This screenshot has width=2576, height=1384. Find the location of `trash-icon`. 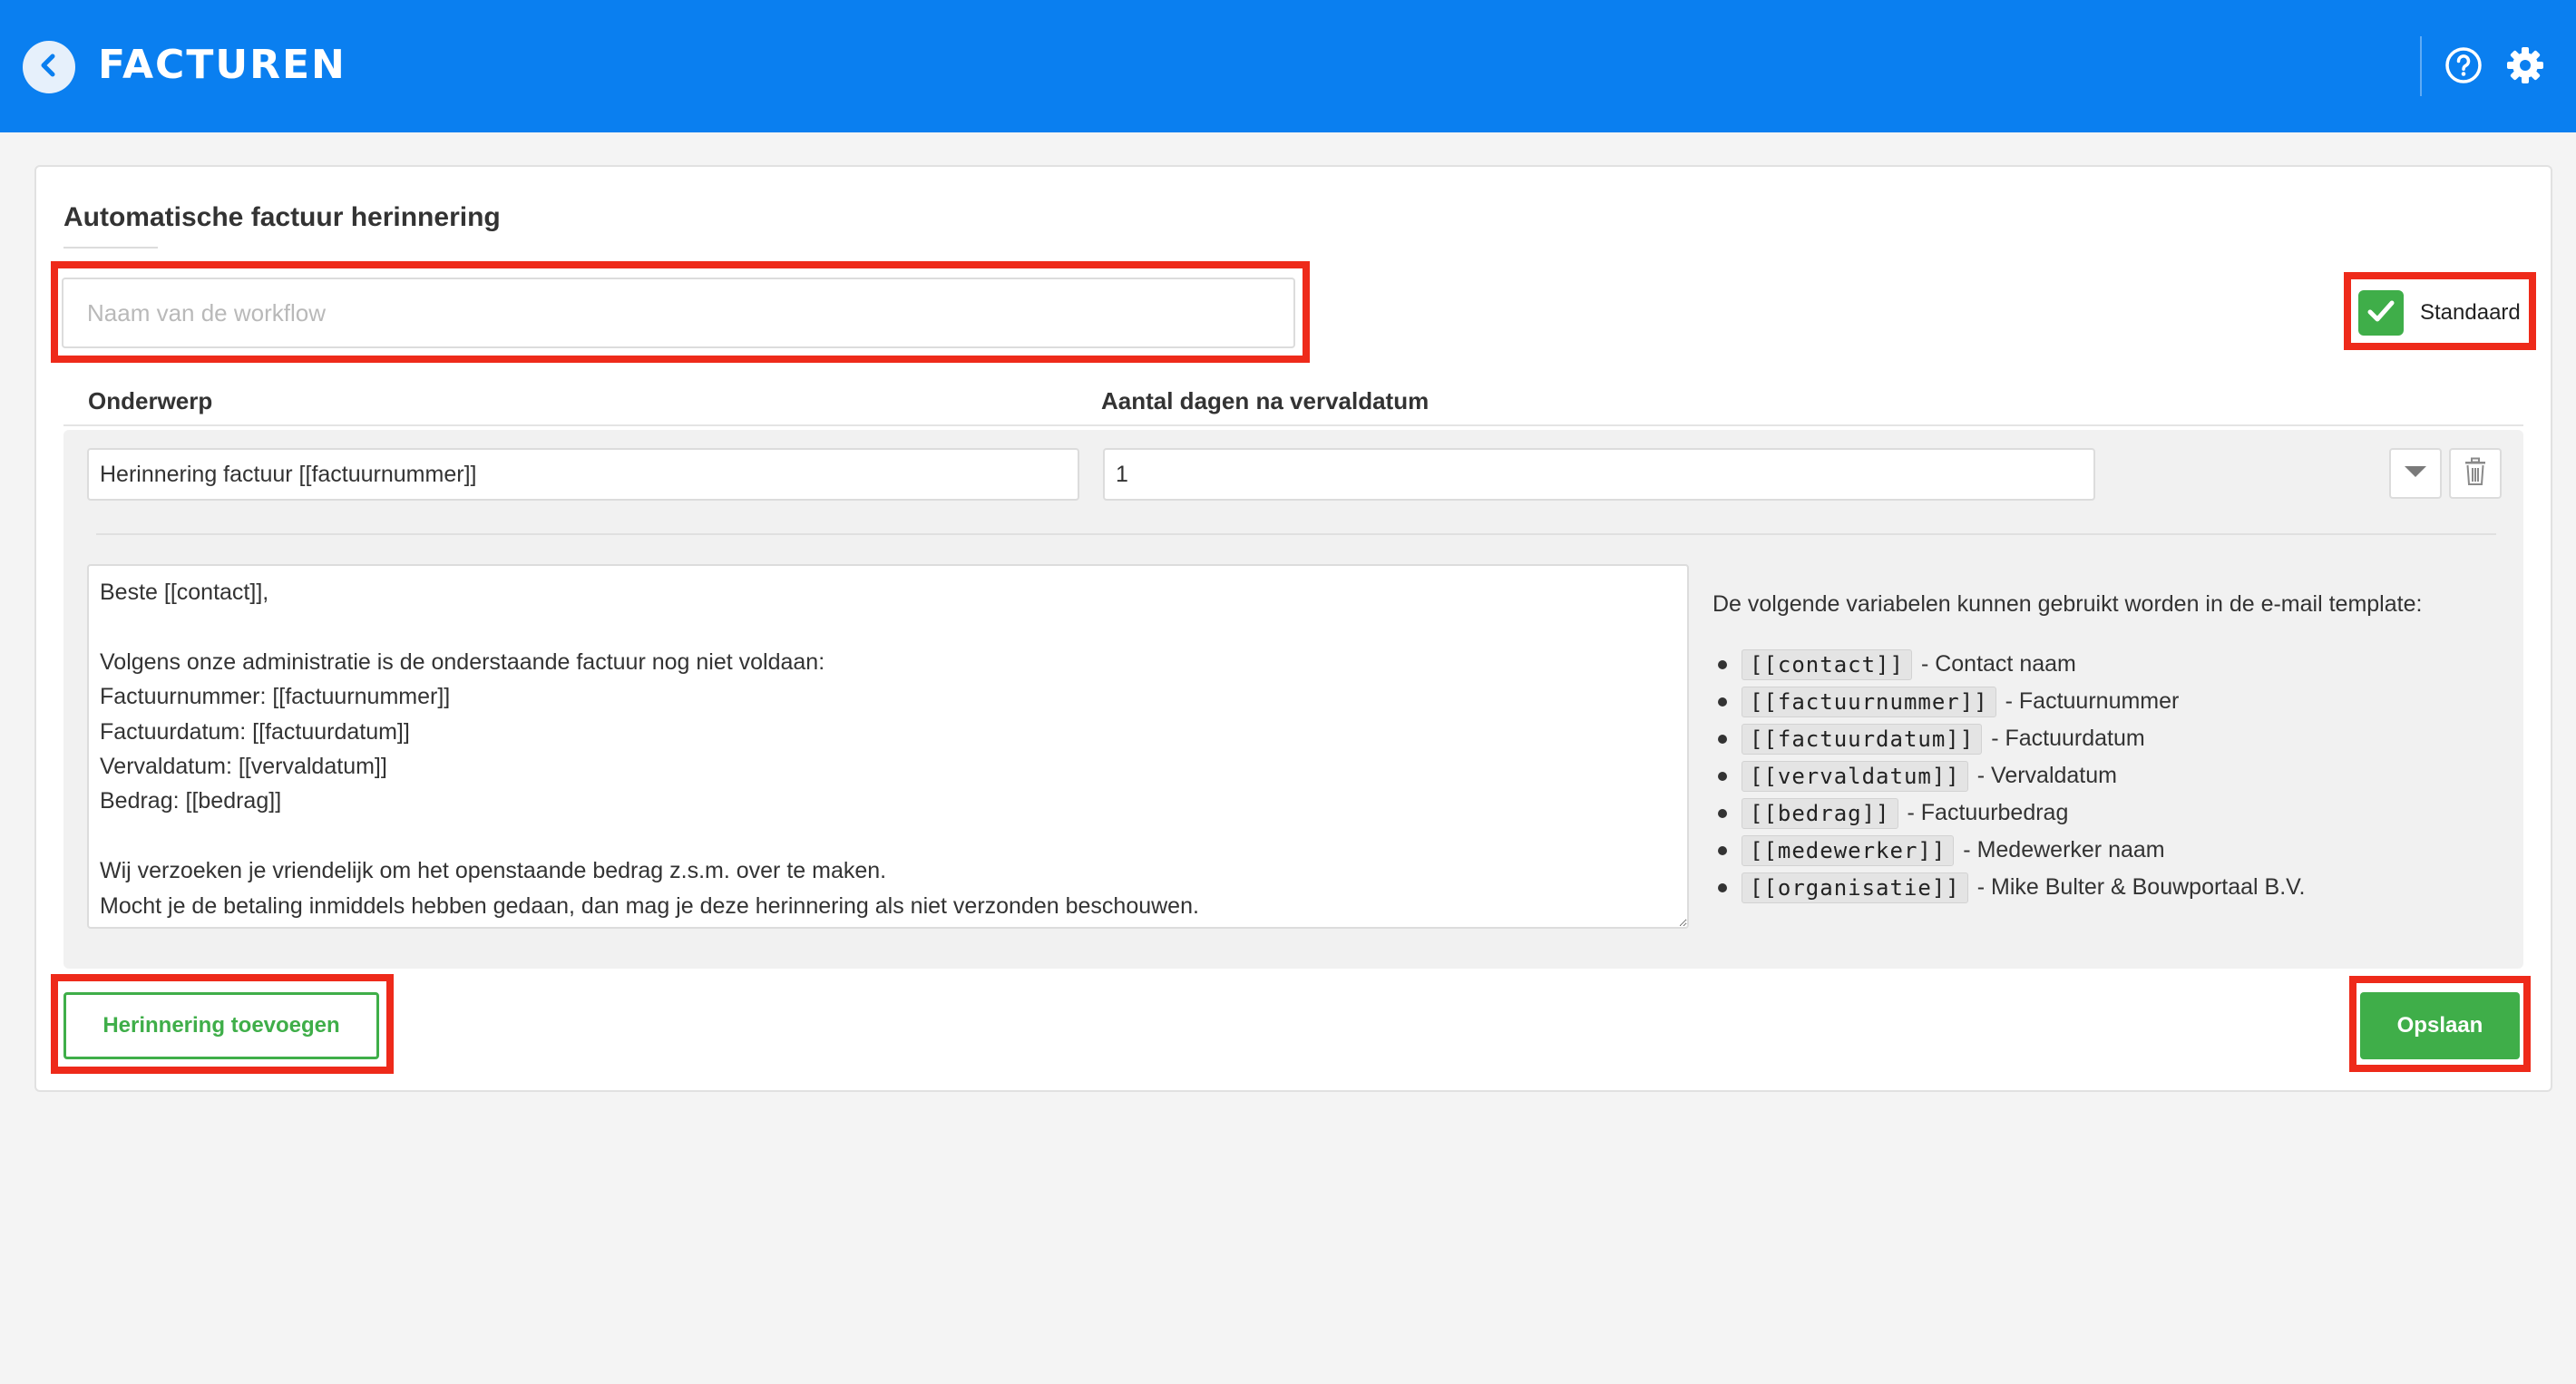

trash-icon is located at coordinates (2475, 474).